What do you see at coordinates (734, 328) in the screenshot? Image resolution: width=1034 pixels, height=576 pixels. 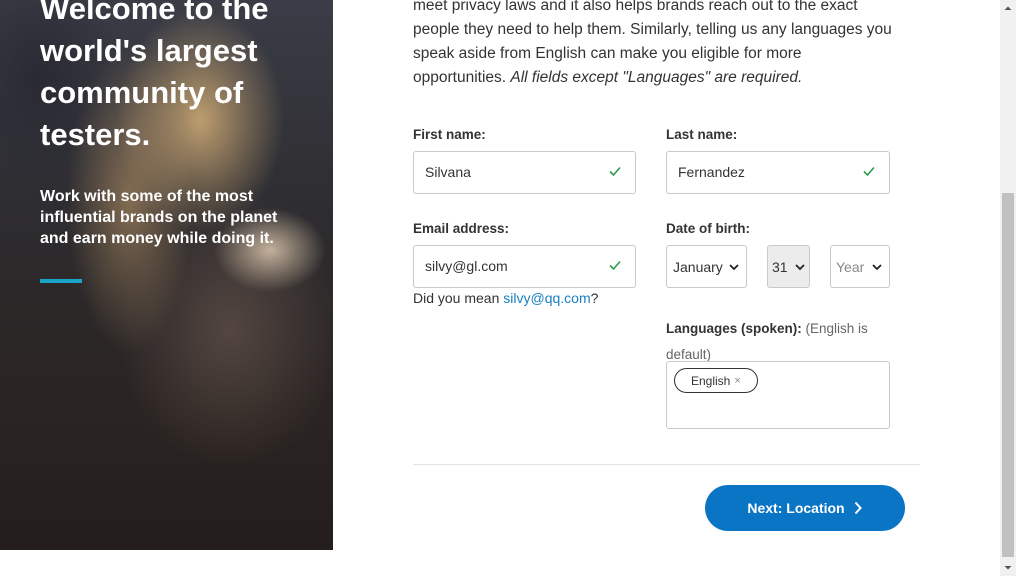 I see `languages-label-text: Languages (spoken):` at bounding box center [734, 328].